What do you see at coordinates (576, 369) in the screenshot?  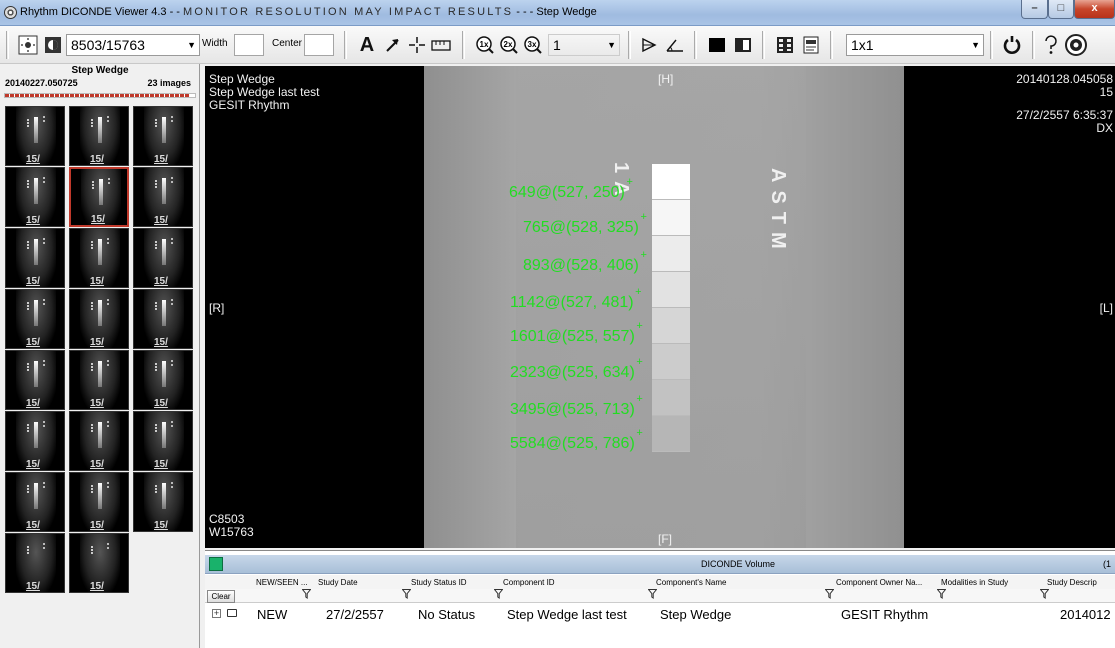 I see `measurement-label: 2323@(525, 634) +` at bounding box center [576, 369].